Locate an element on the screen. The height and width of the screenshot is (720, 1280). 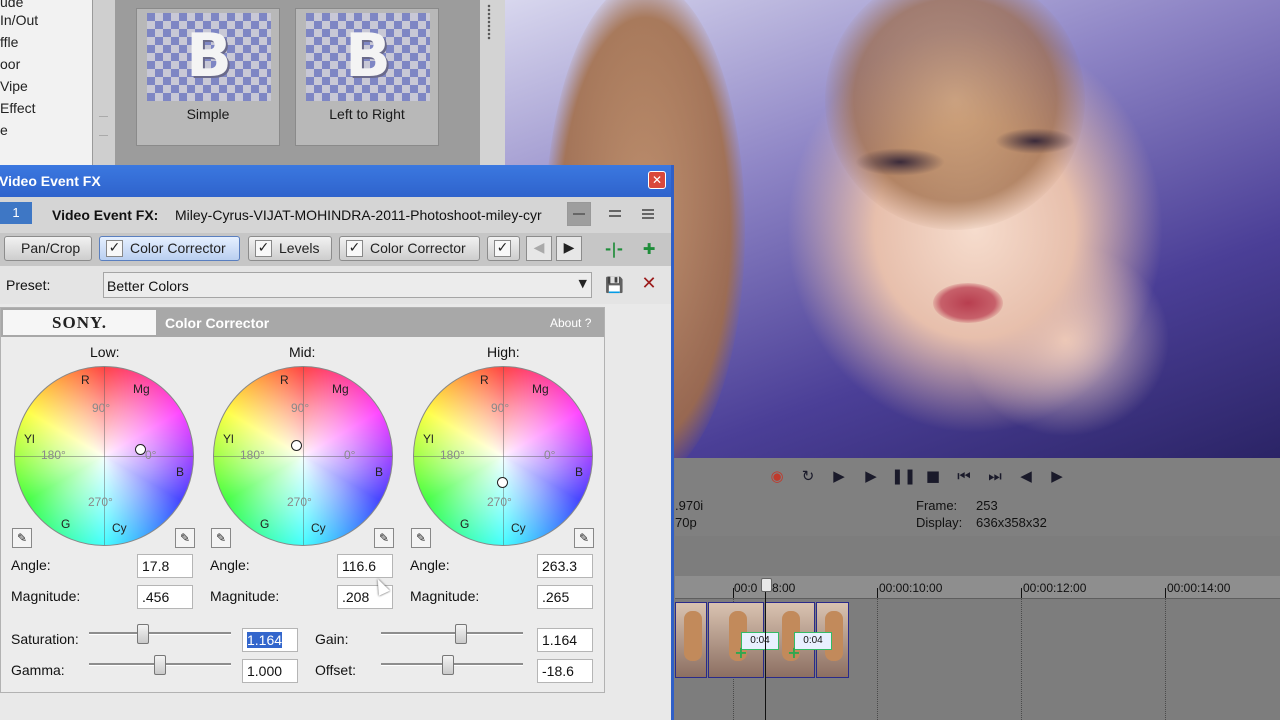
wheel-deg-0: 0° is located at coordinates (151, 455).